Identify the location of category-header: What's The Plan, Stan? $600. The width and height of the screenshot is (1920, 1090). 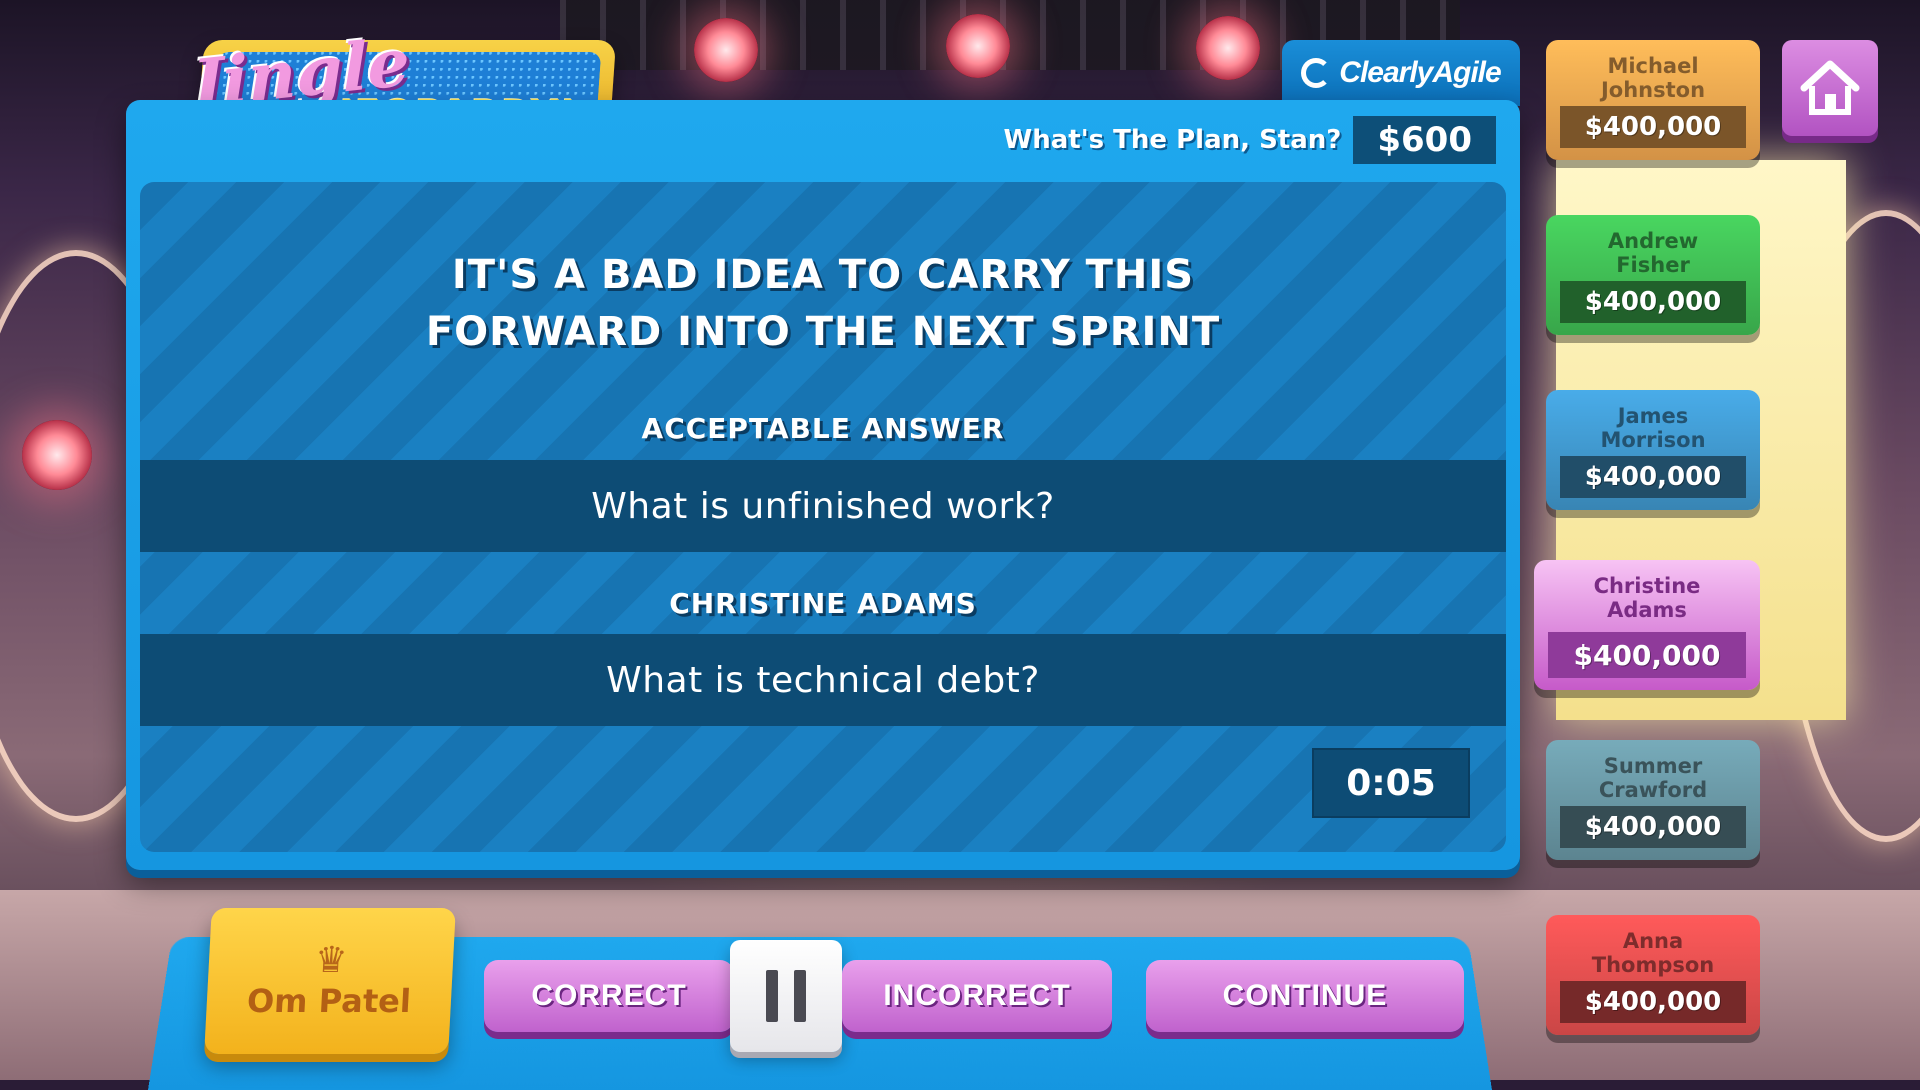
(1250, 140).